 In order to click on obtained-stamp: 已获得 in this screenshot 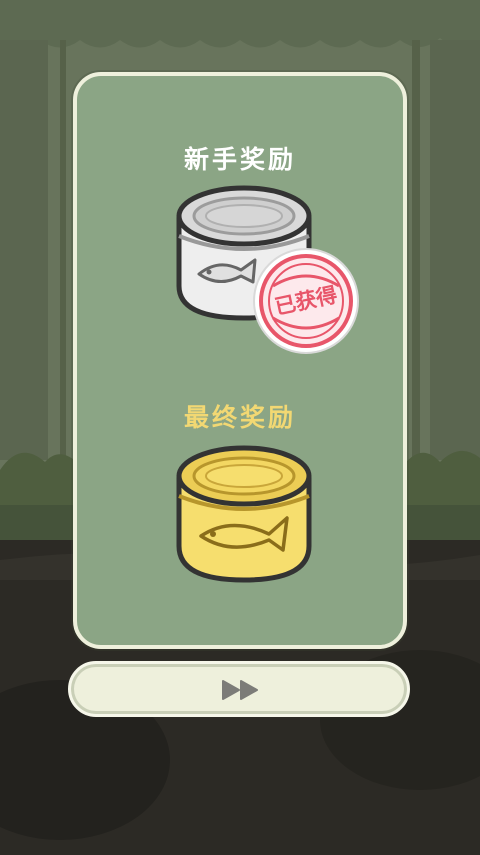, I will do `click(306, 301)`.